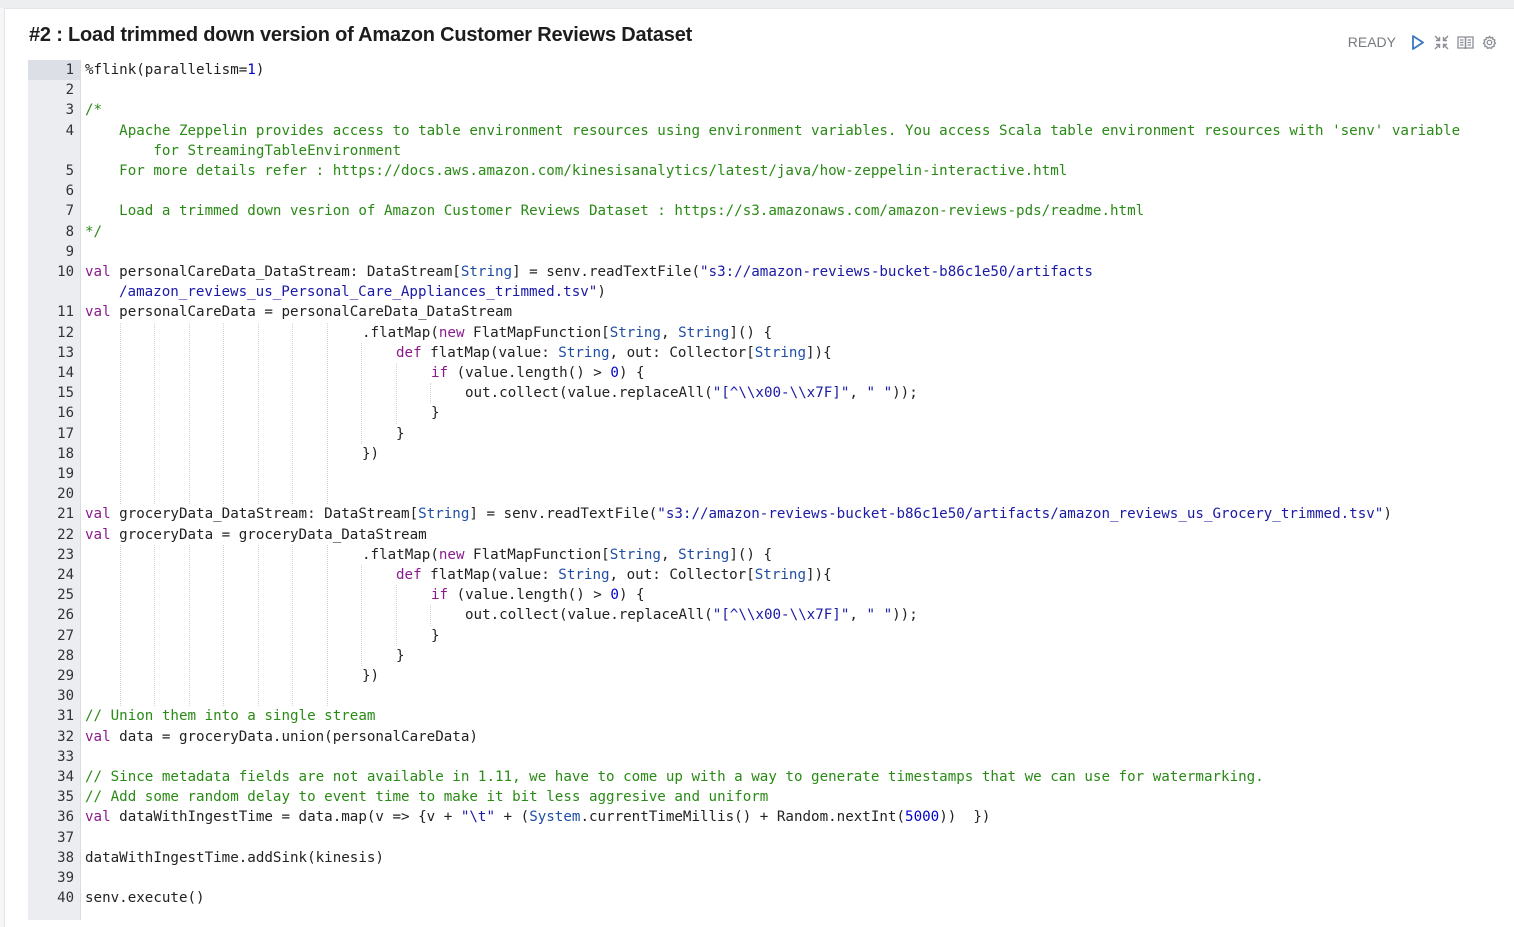 The height and width of the screenshot is (927, 1514). What do you see at coordinates (69, 191) in the screenshot?
I see `line-number: 6` at bounding box center [69, 191].